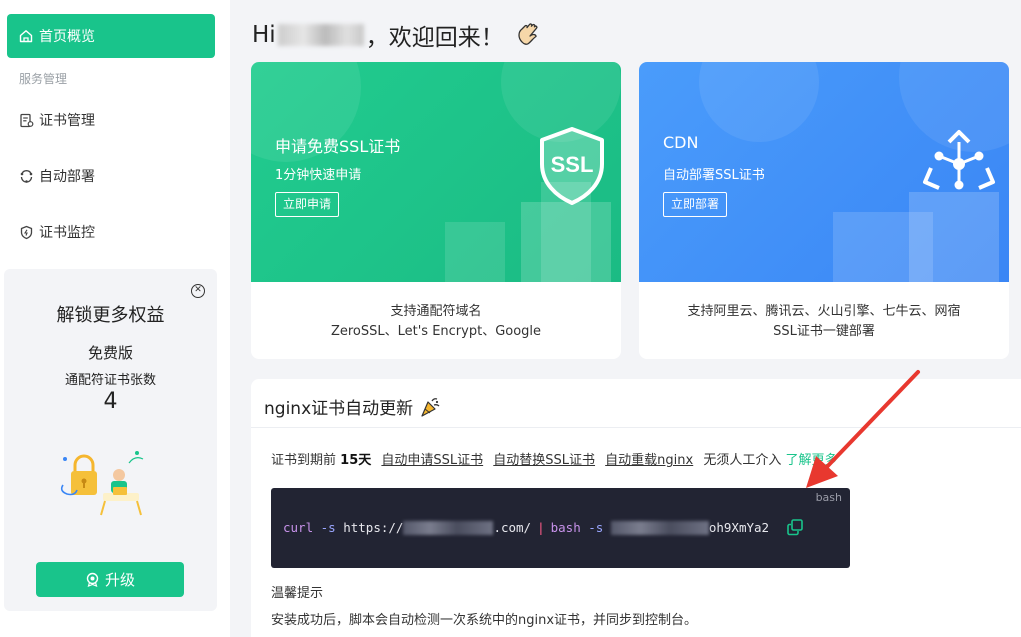 This screenshot has width=1021, height=637. What do you see at coordinates (198, 291) in the screenshot?
I see `close-icon: ✕` at bounding box center [198, 291].